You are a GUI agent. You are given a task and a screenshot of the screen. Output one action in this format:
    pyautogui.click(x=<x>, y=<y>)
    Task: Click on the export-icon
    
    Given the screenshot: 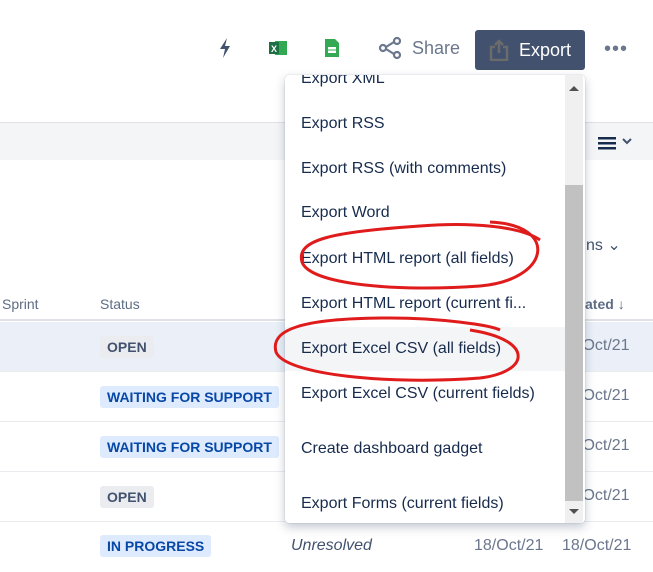 What is the action you would take?
    pyautogui.click(x=499, y=50)
    